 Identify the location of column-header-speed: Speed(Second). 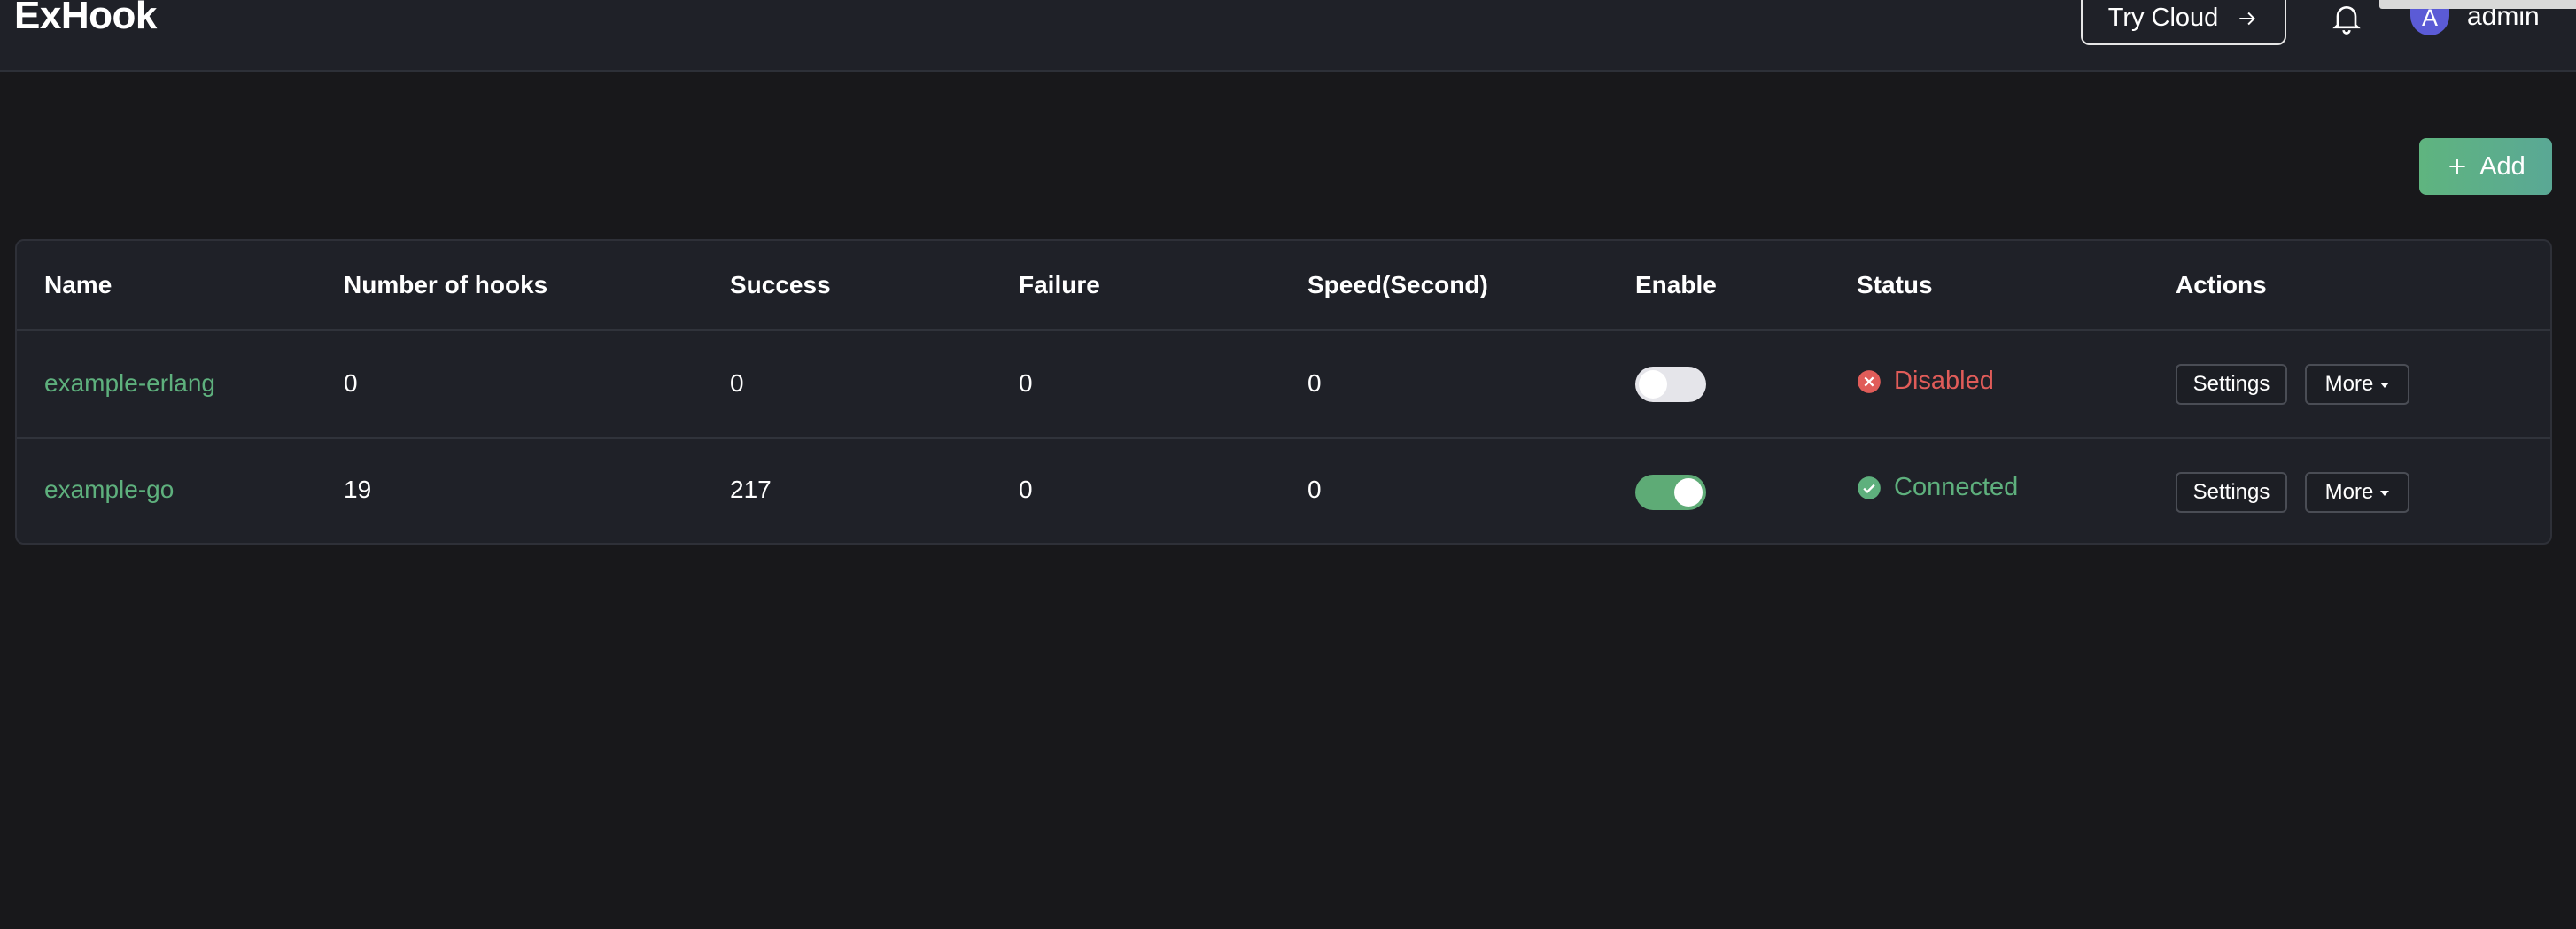
(1397, 284).